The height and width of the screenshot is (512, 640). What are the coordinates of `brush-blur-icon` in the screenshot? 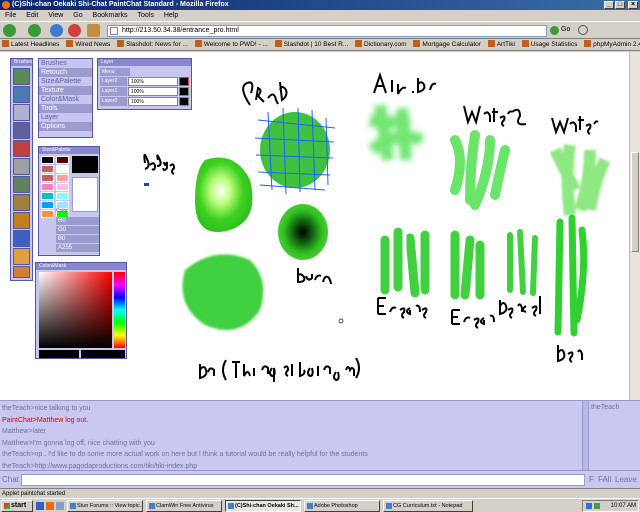 It's located at (21, 238).